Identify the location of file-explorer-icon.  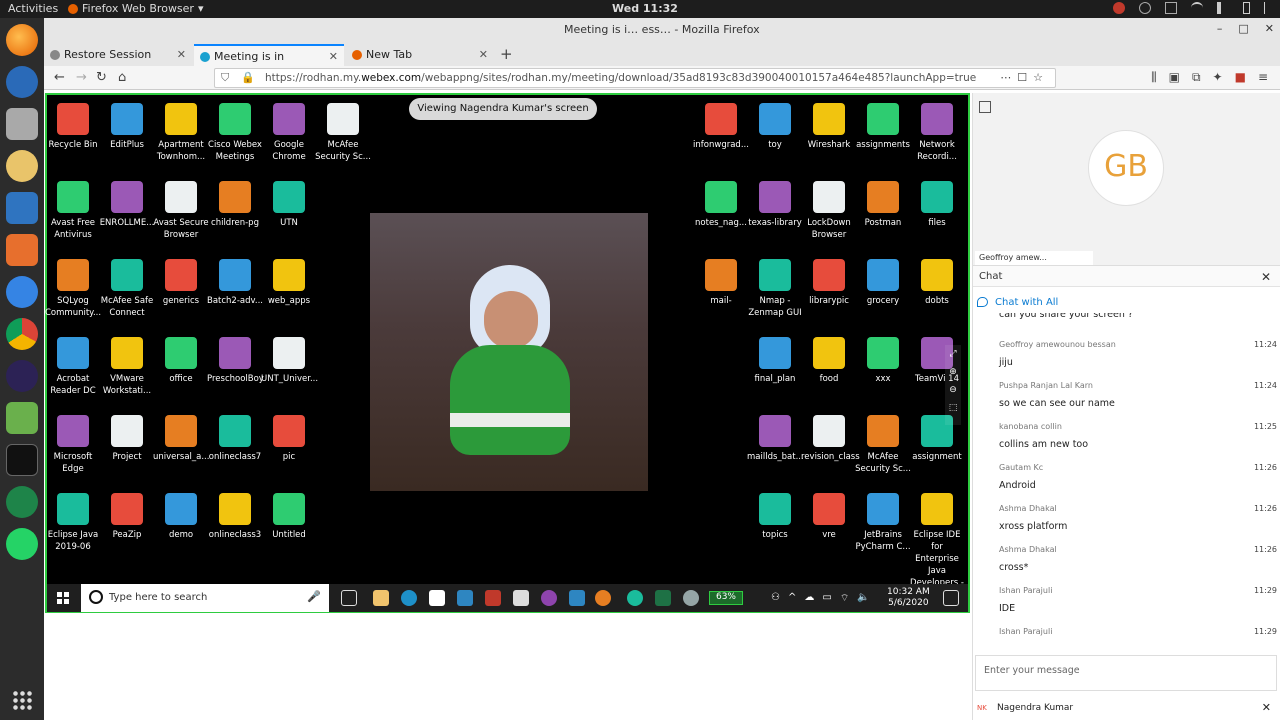
(381, 598).